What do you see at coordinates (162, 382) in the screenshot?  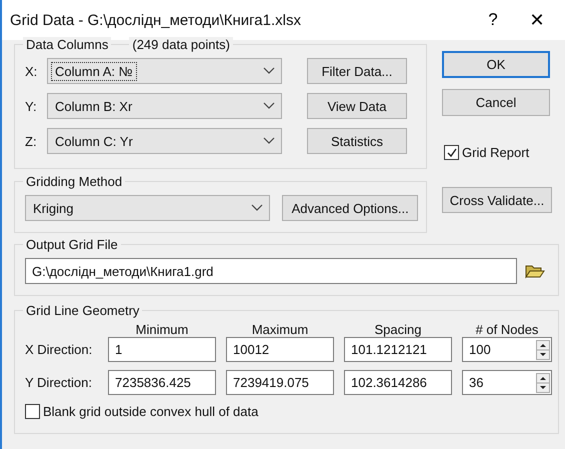 I see `input-field: 7235836.425` at bounding box center [162, 382].